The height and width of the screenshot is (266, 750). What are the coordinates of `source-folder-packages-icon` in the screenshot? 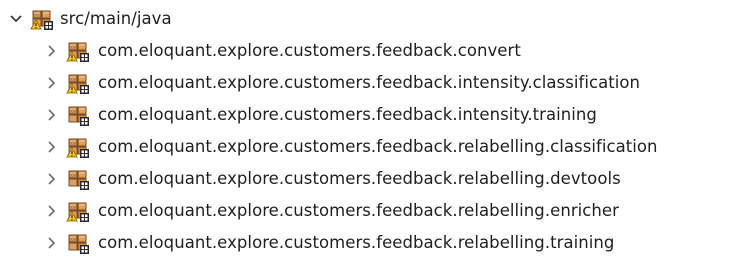 It's located at (43, 19).